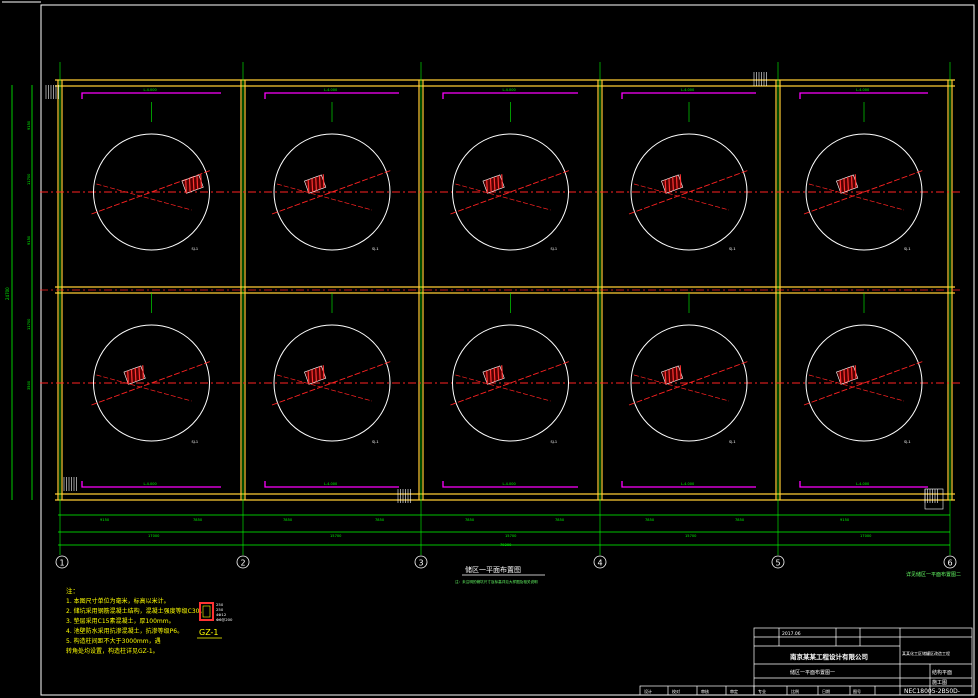  Describe the element at coordinates (676, 691) in the screenshot. I see `title-block-label: 校对` at that location.